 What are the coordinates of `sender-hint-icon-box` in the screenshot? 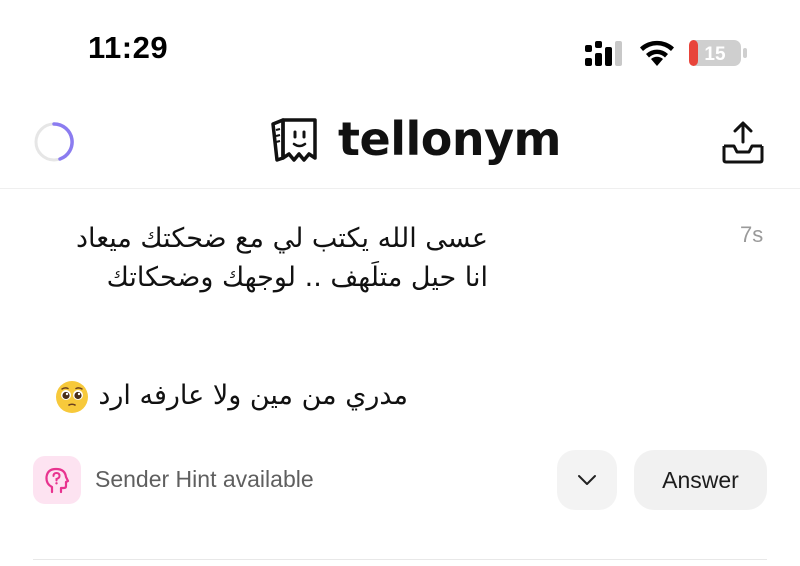 It's located at (57, 480).